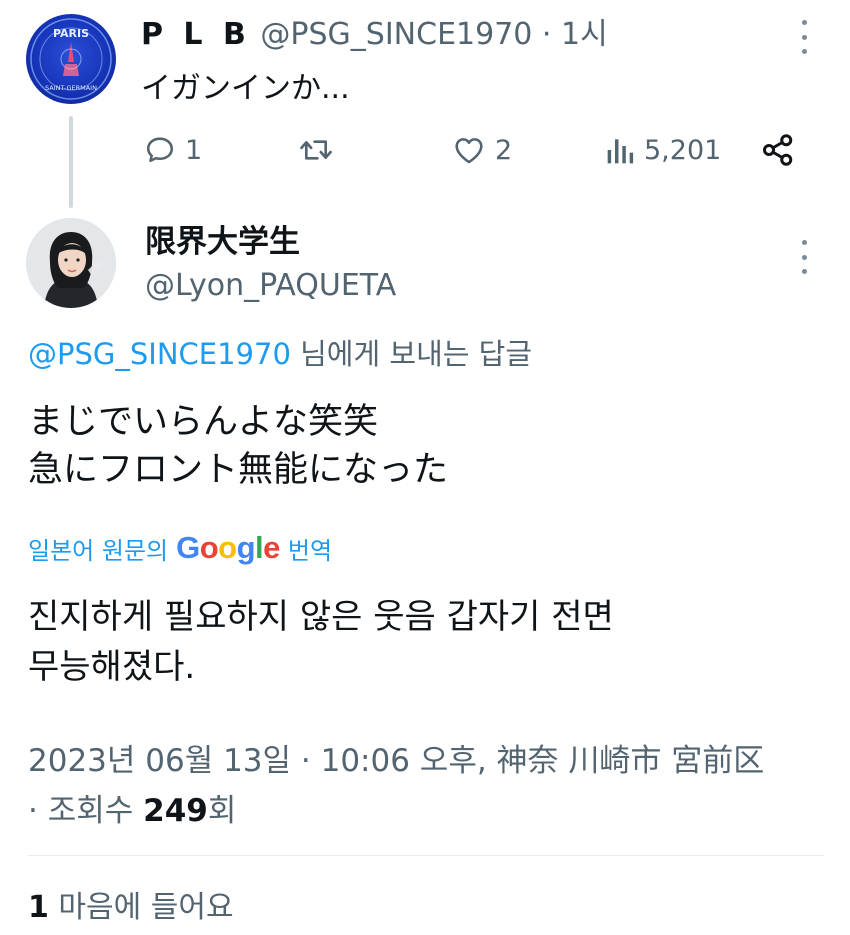 This screenshot has width=850, height=935. I want to click on parent-handle: @PSG_SINCE1970, so click(396, 34).